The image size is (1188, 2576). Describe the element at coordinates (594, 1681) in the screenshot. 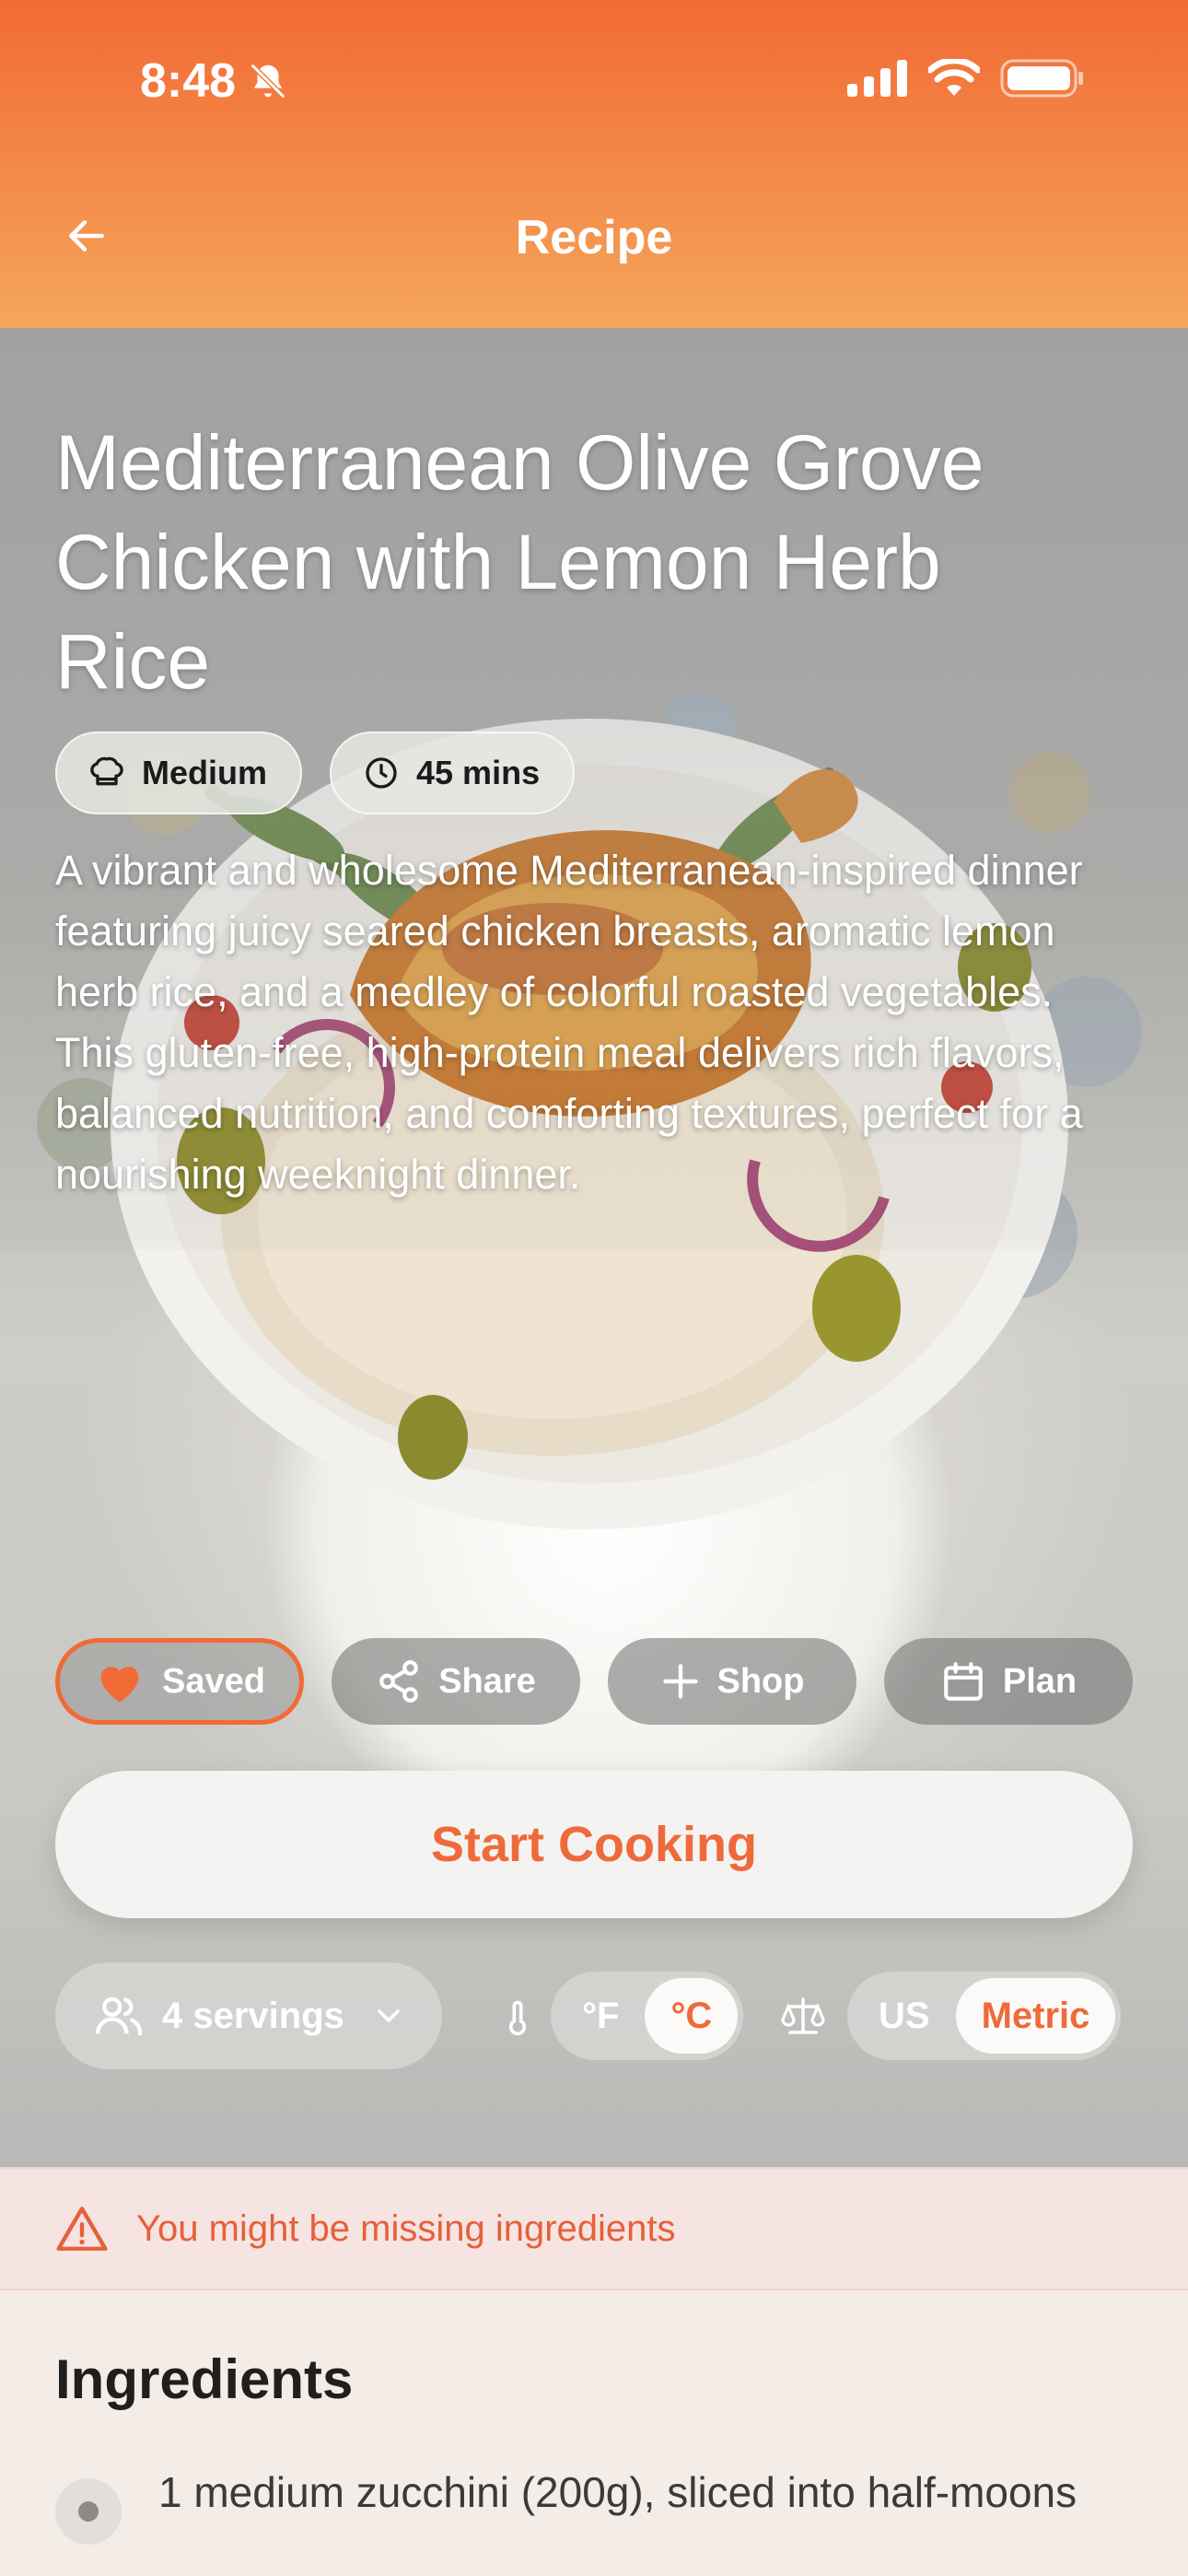

I see `action-row: Saved Share Shop Plan` at that location.